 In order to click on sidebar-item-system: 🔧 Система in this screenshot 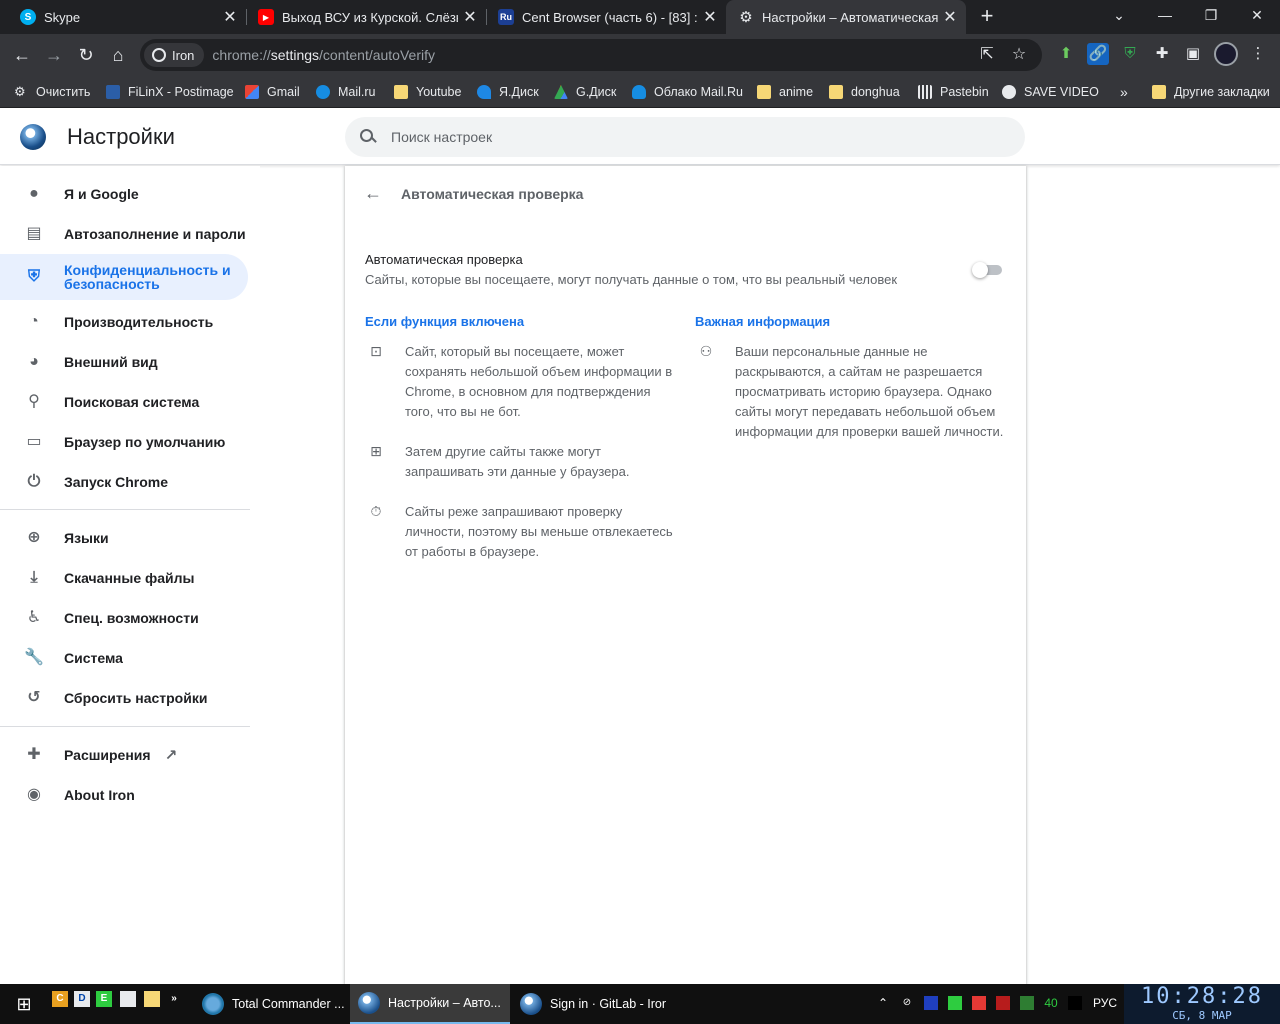, I will do `click(124, 658)`.